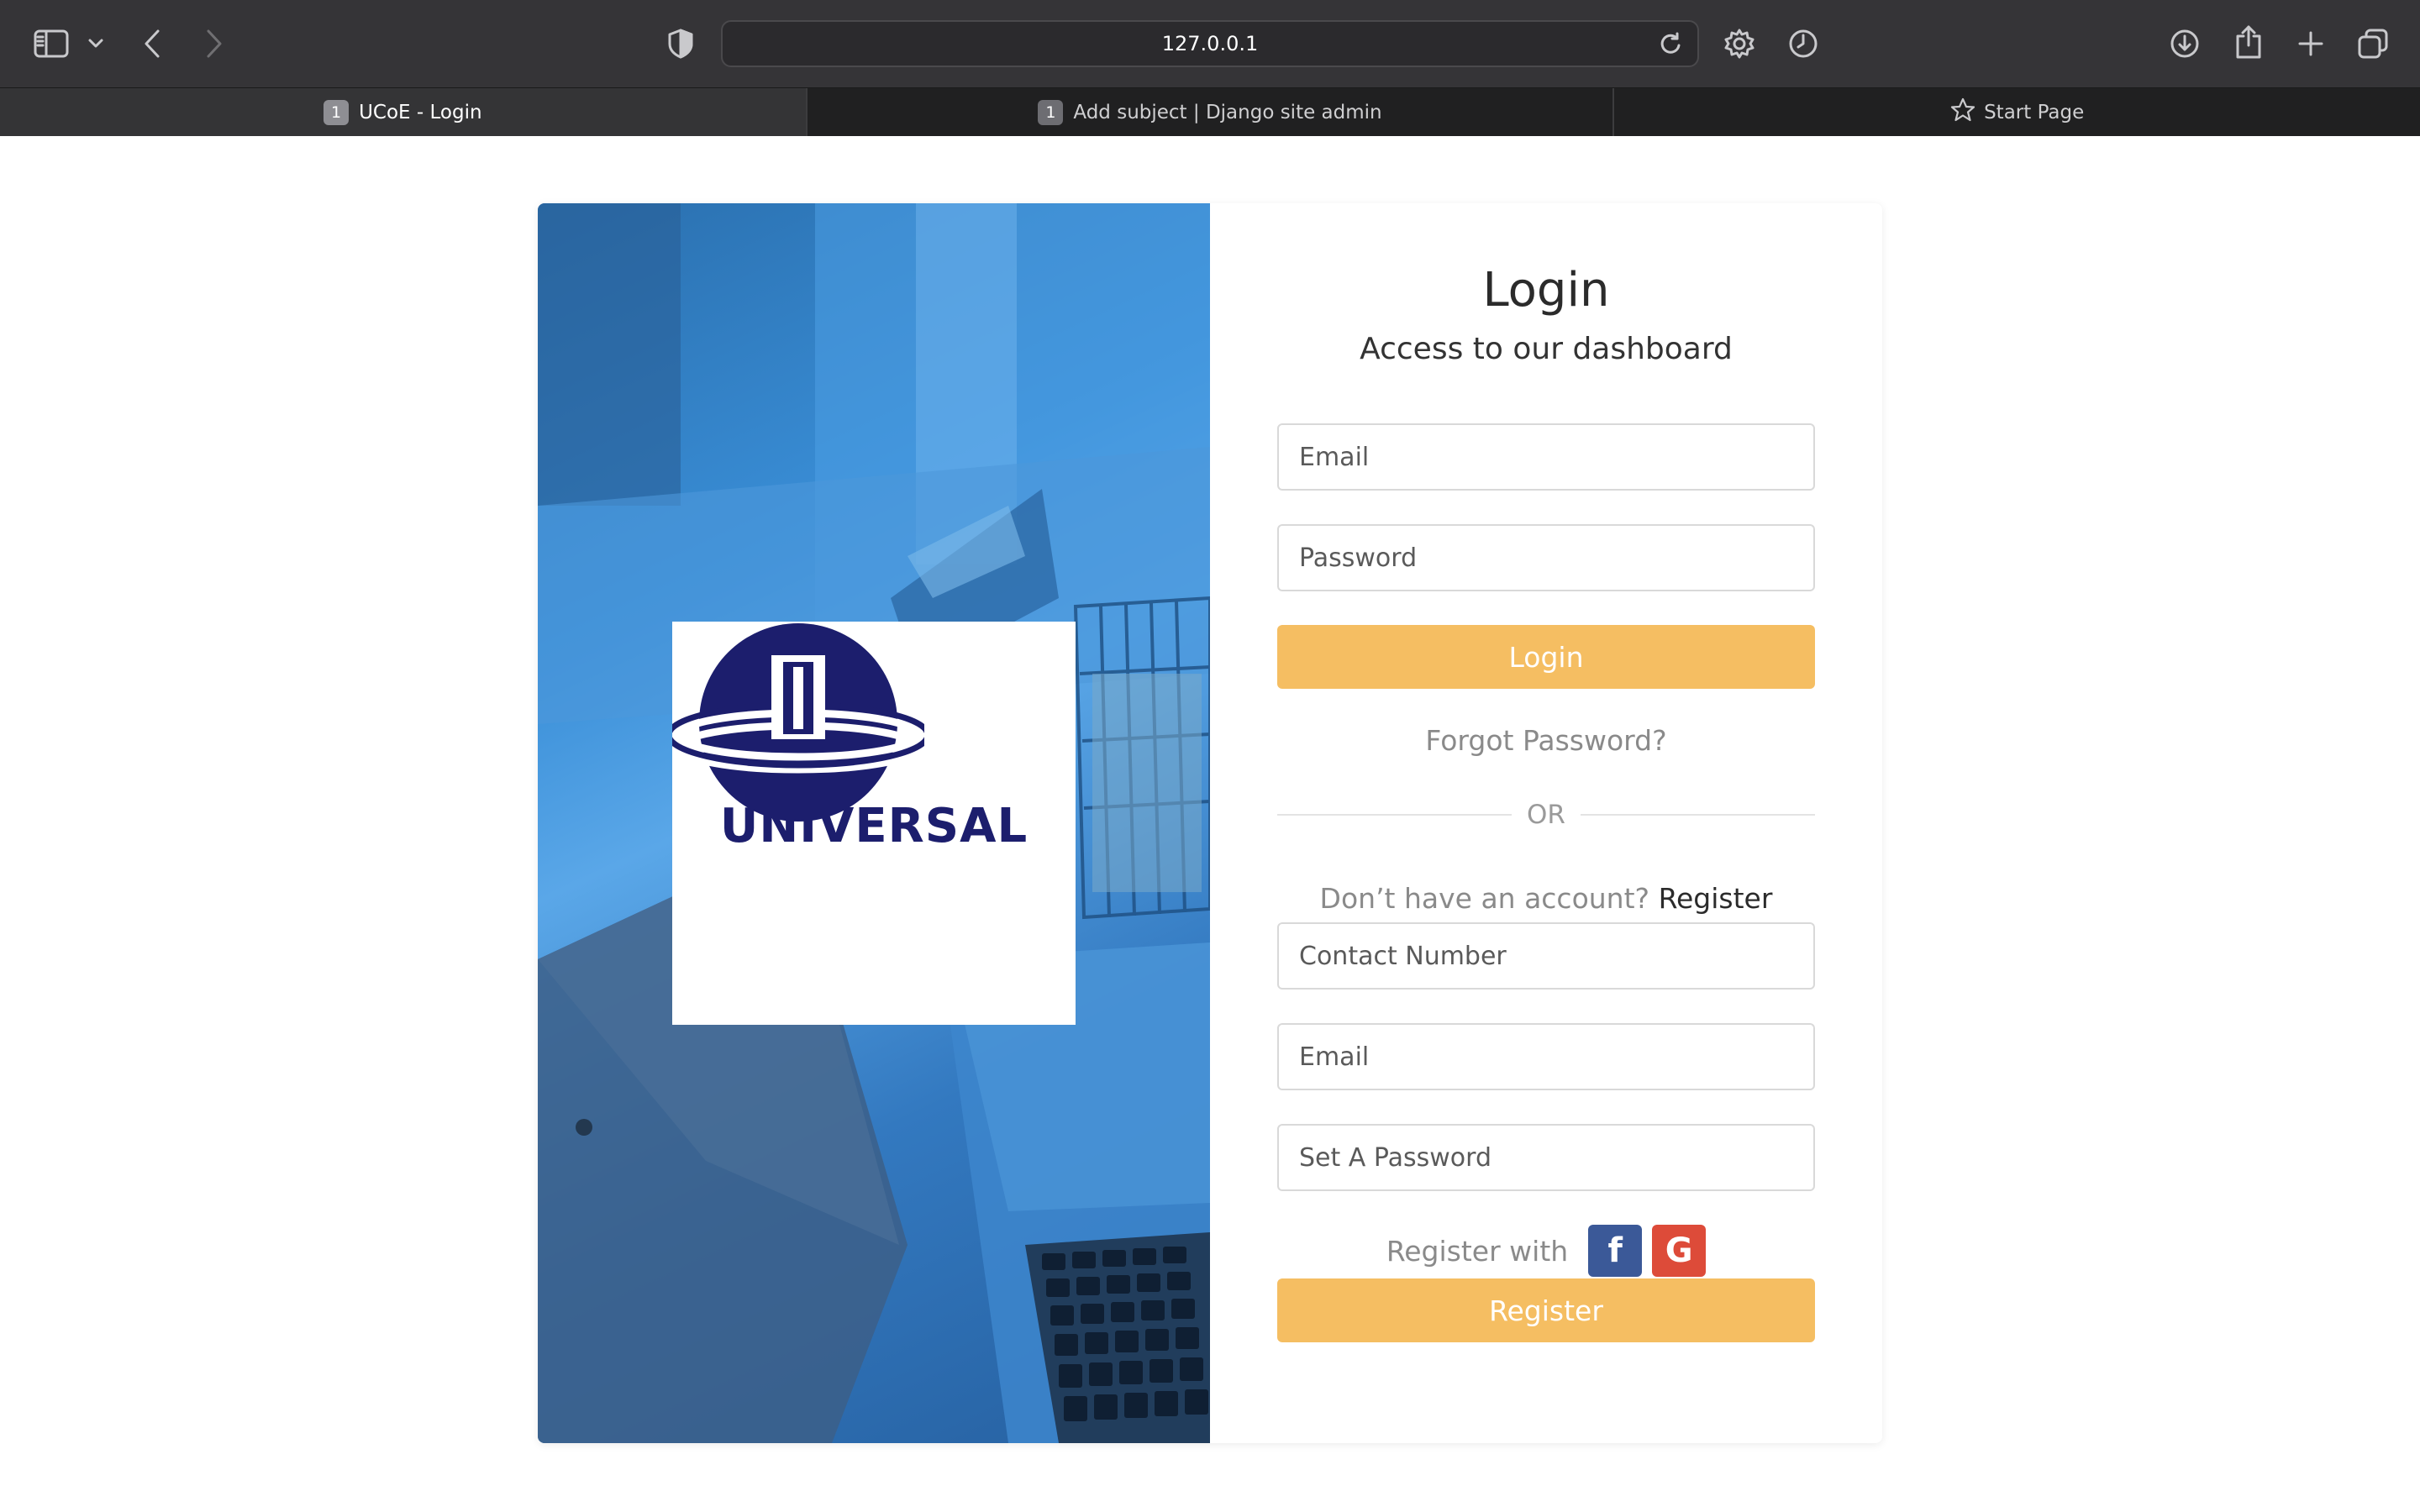 The image size is (2420, 1512). I want to click on forward-arrow-icon, so click(214, 43).